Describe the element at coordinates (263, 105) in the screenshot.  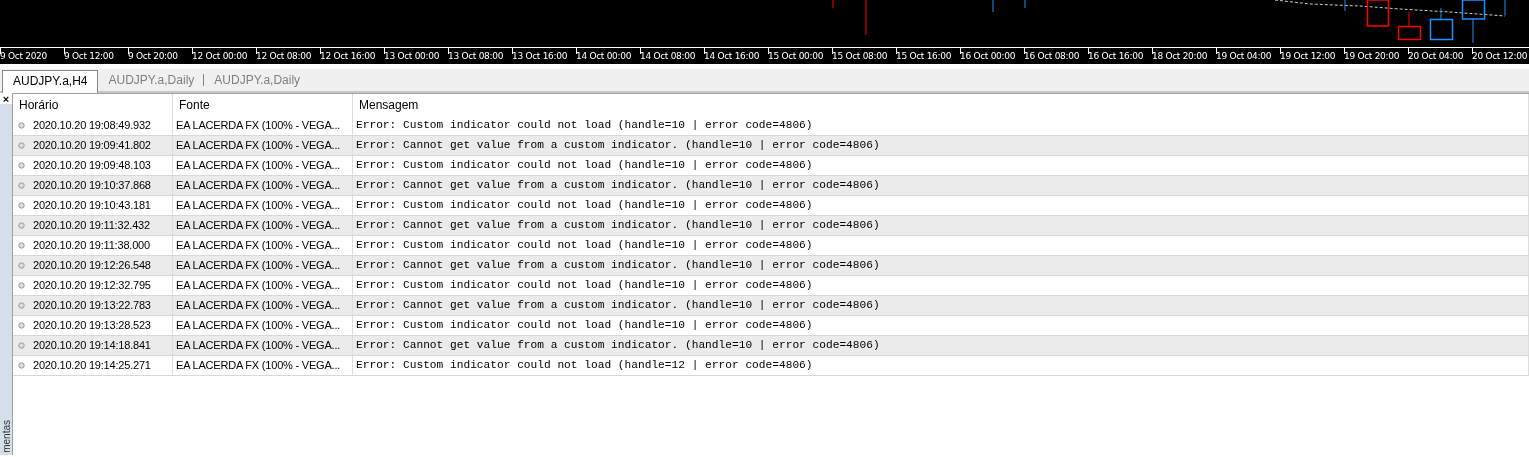
I see `column-header: Fonte` at that location.